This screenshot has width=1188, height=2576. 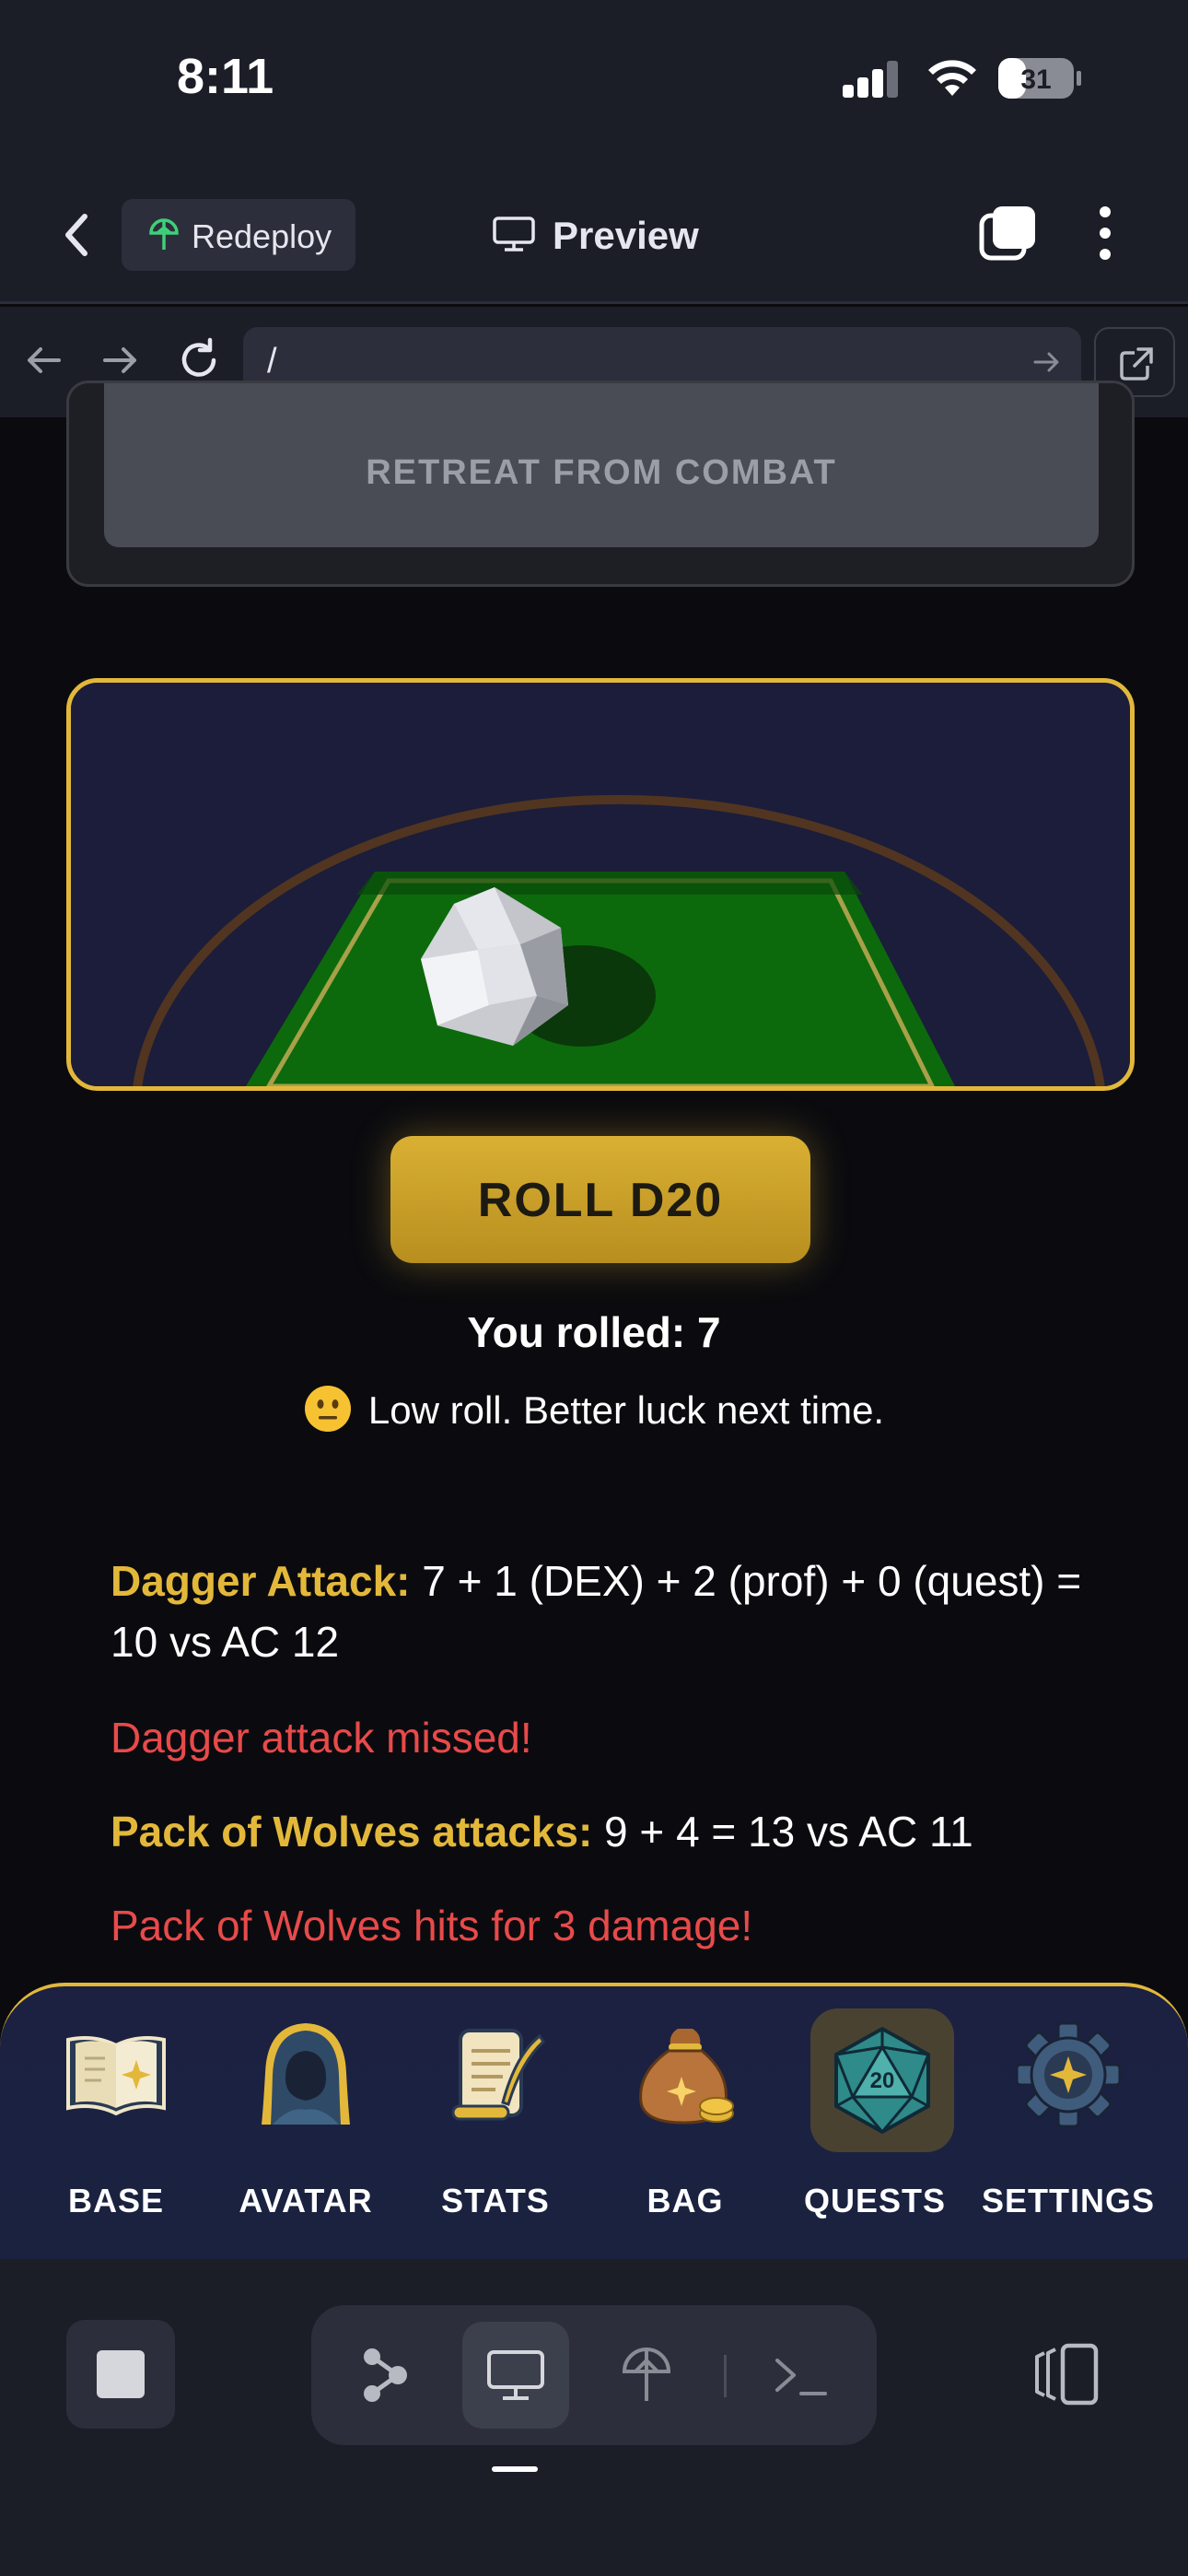 What do you see at coordinates (594, 83) in the screenshot?
I see `status-bar: 8:11 31` at bounding box center [594, 83].